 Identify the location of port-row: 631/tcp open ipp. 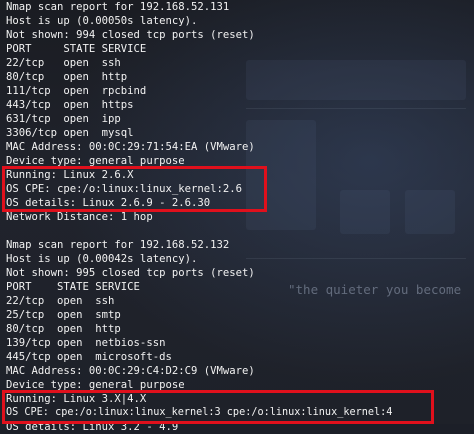
(63, 119).